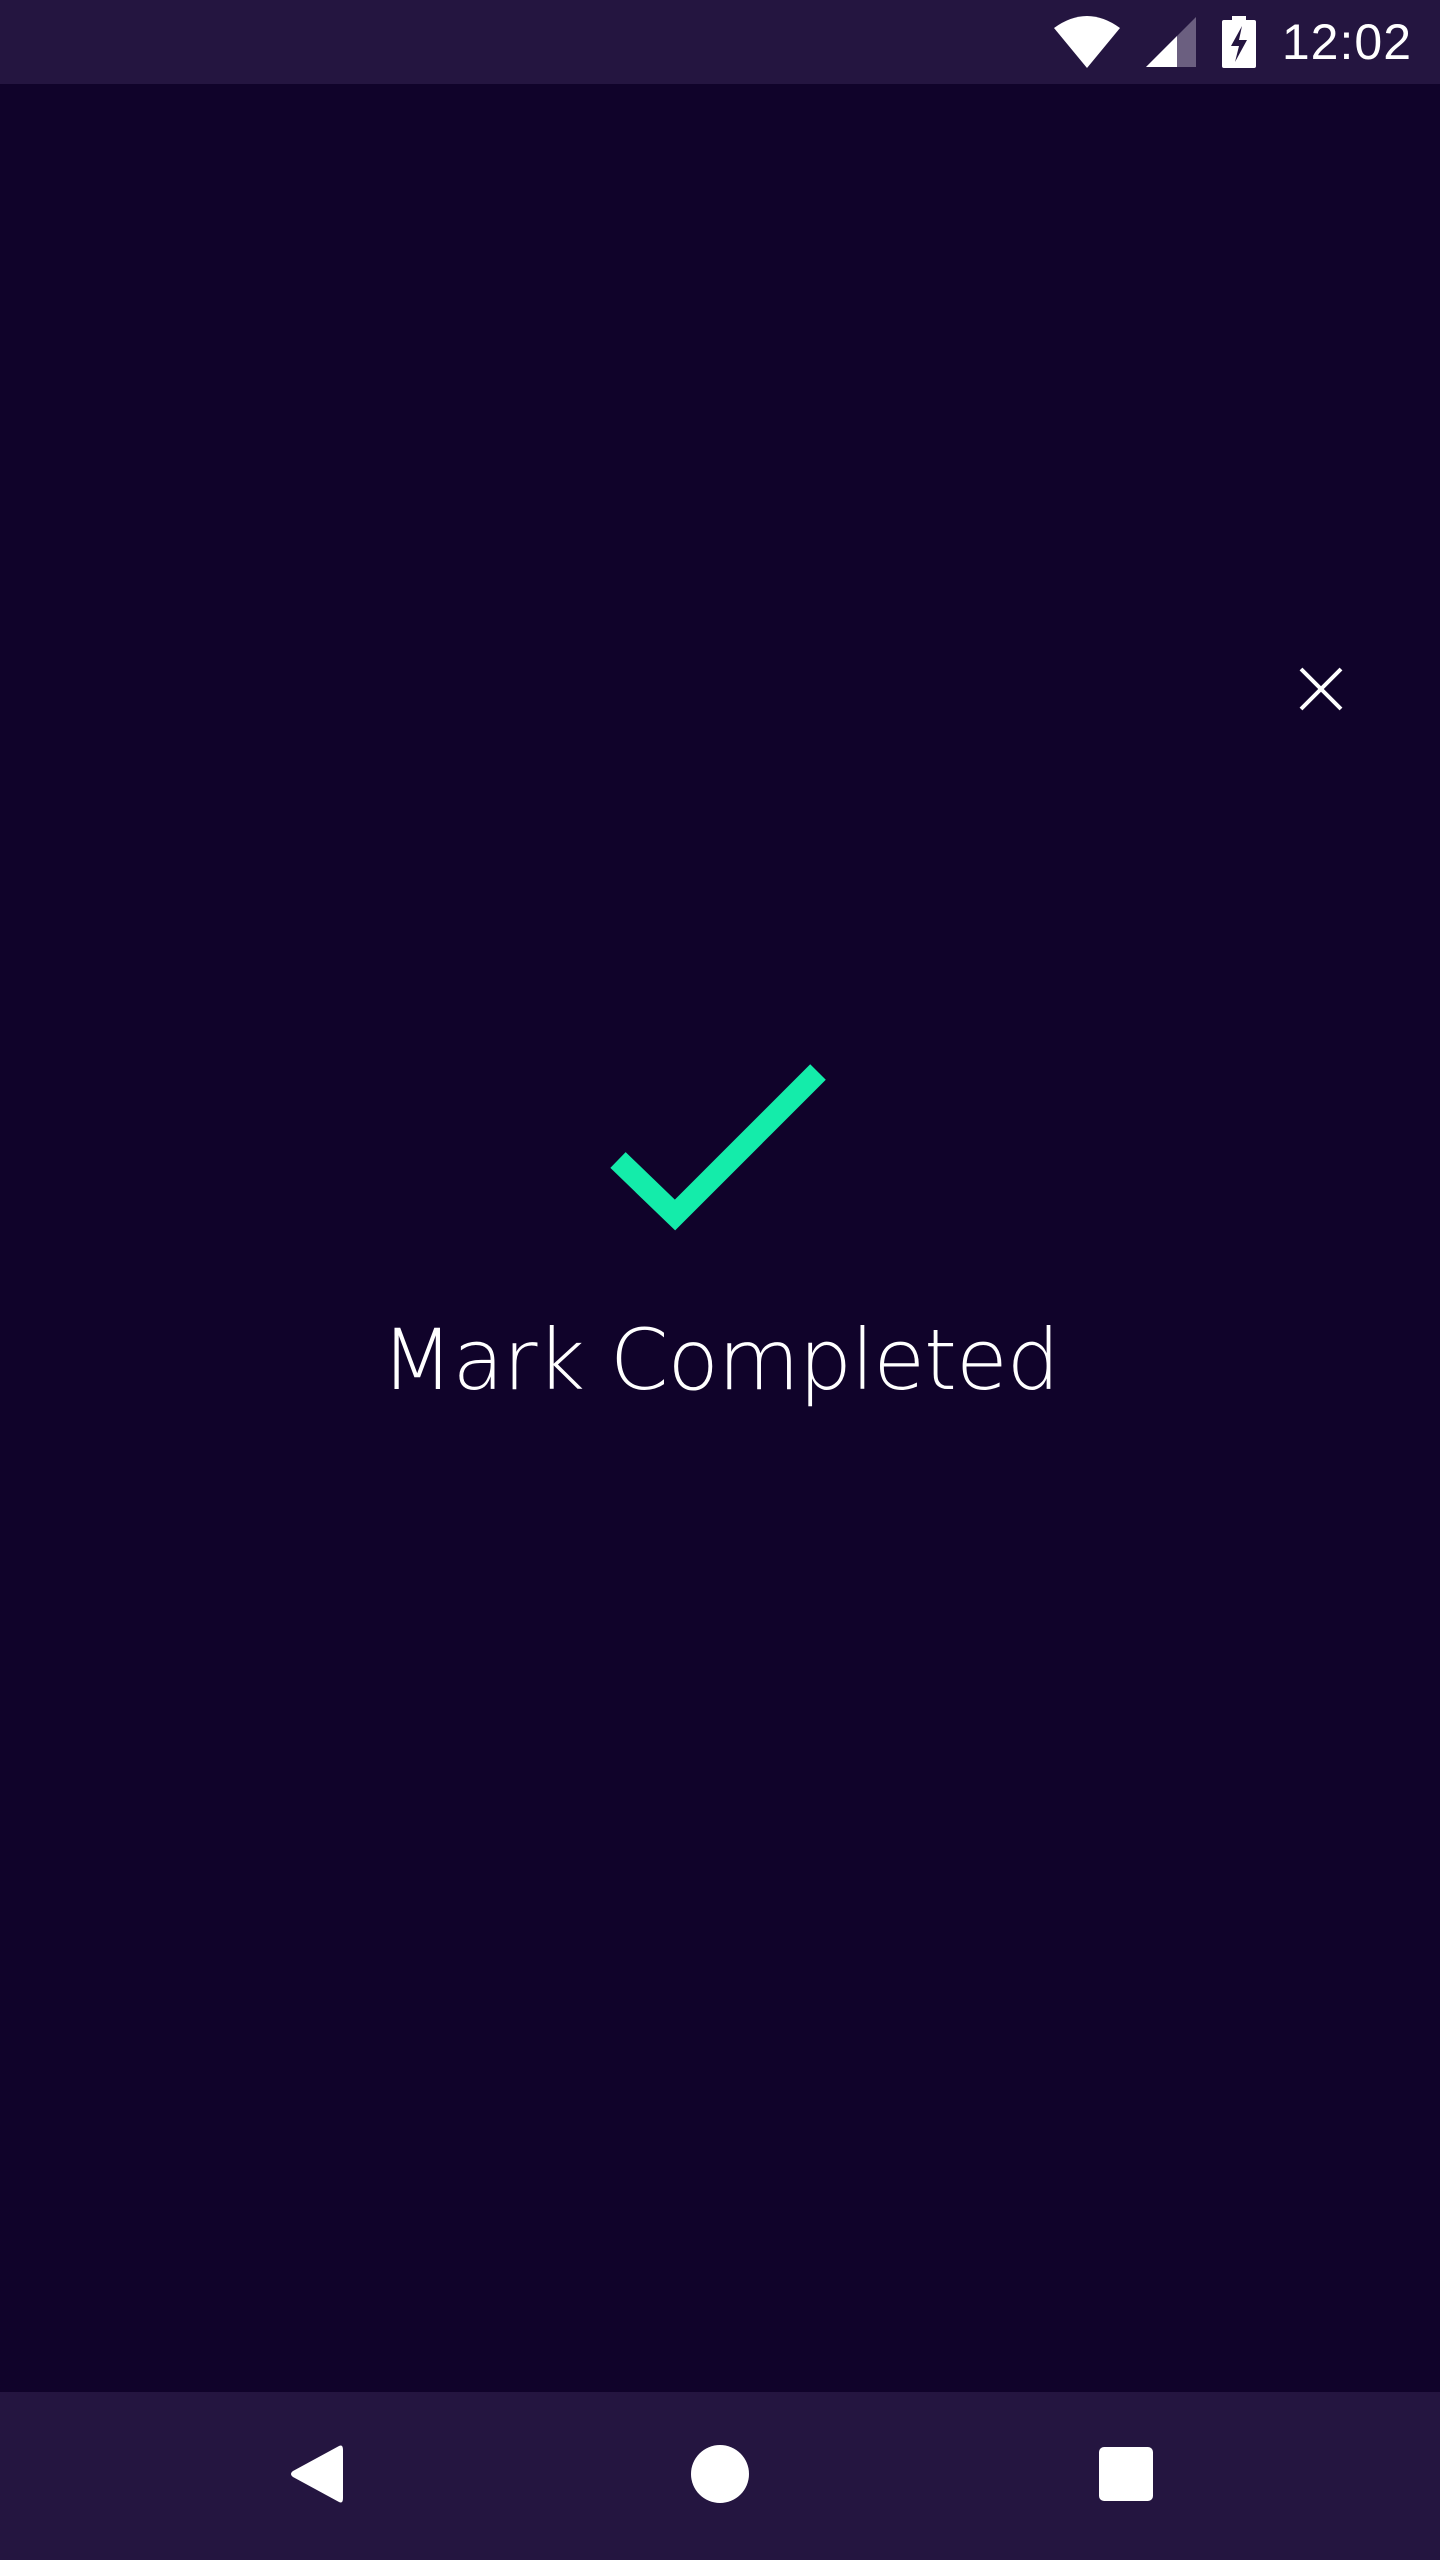 The width and height of the screenshot is (1440, 2560). What do you see at coordinates (720, 42) in the screenshot?
I see `status-bar: 12:02` at bounding box center [720, 42].